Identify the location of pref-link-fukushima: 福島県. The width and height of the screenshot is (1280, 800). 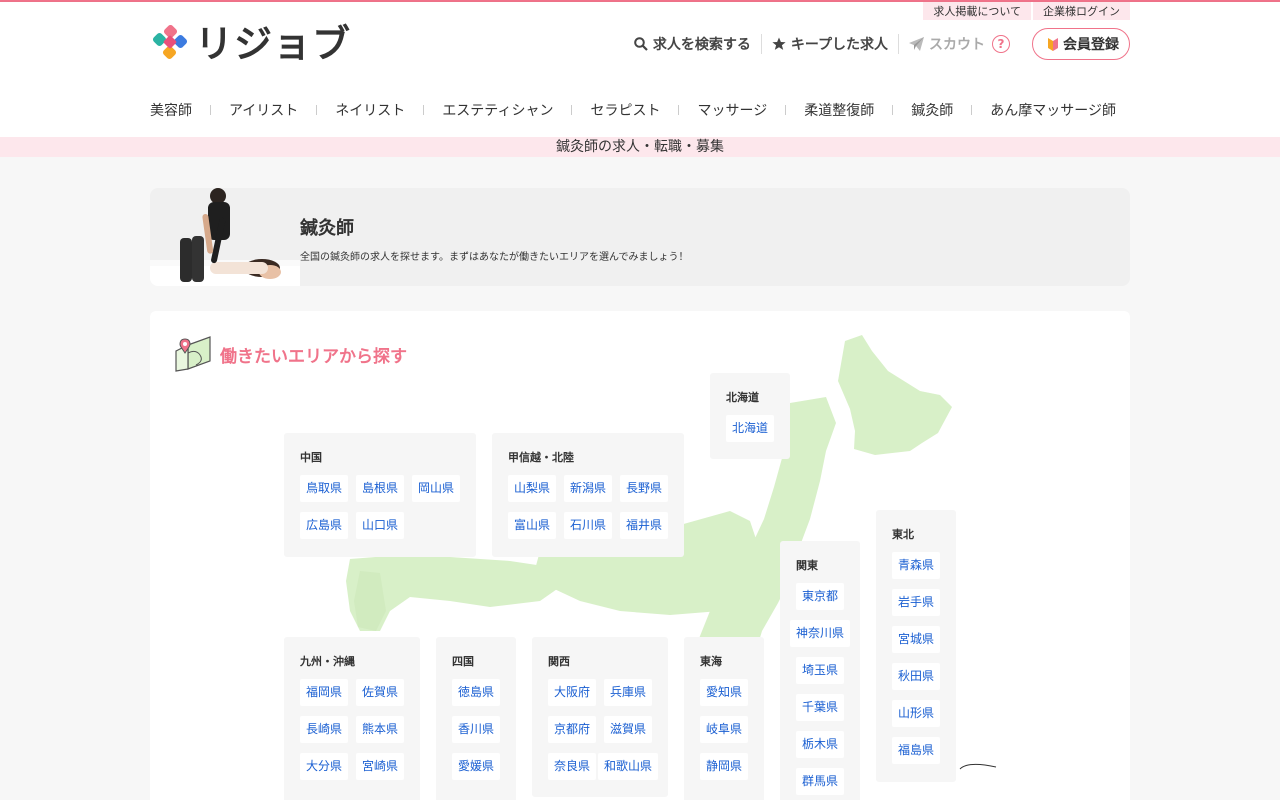
(916, 750).